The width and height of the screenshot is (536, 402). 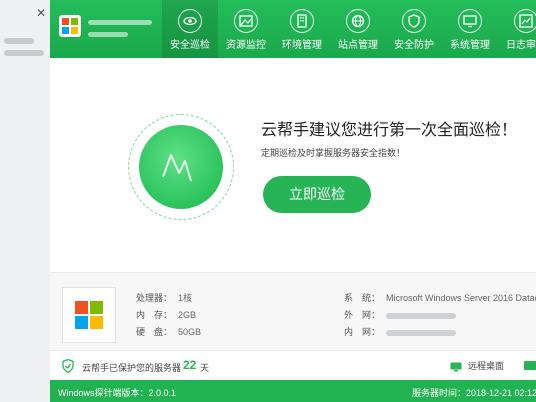 I want to click on tab-environment: 环境管理, so click(x=302, y=29).